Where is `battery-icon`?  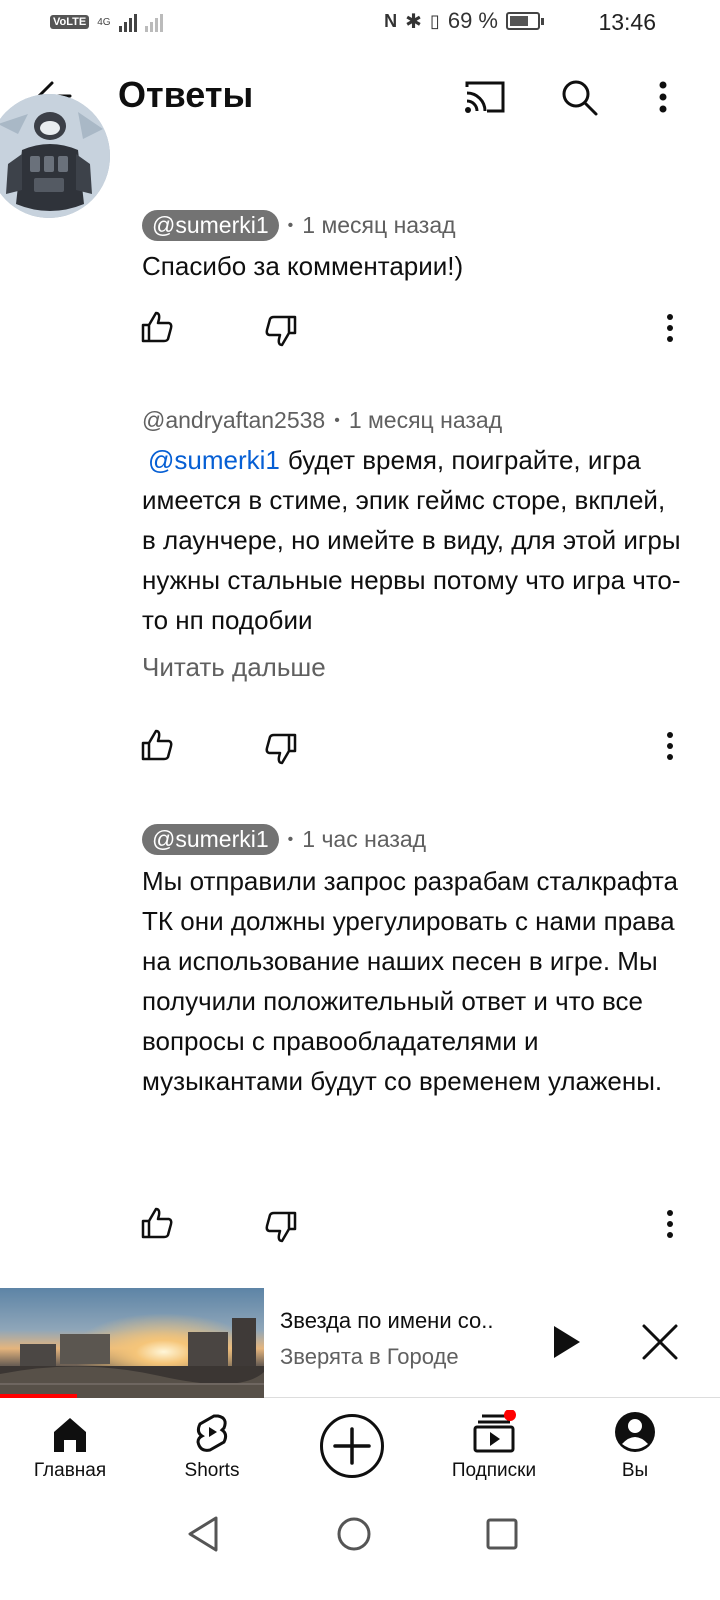 battery-icon is located at coordinates (525, 21).